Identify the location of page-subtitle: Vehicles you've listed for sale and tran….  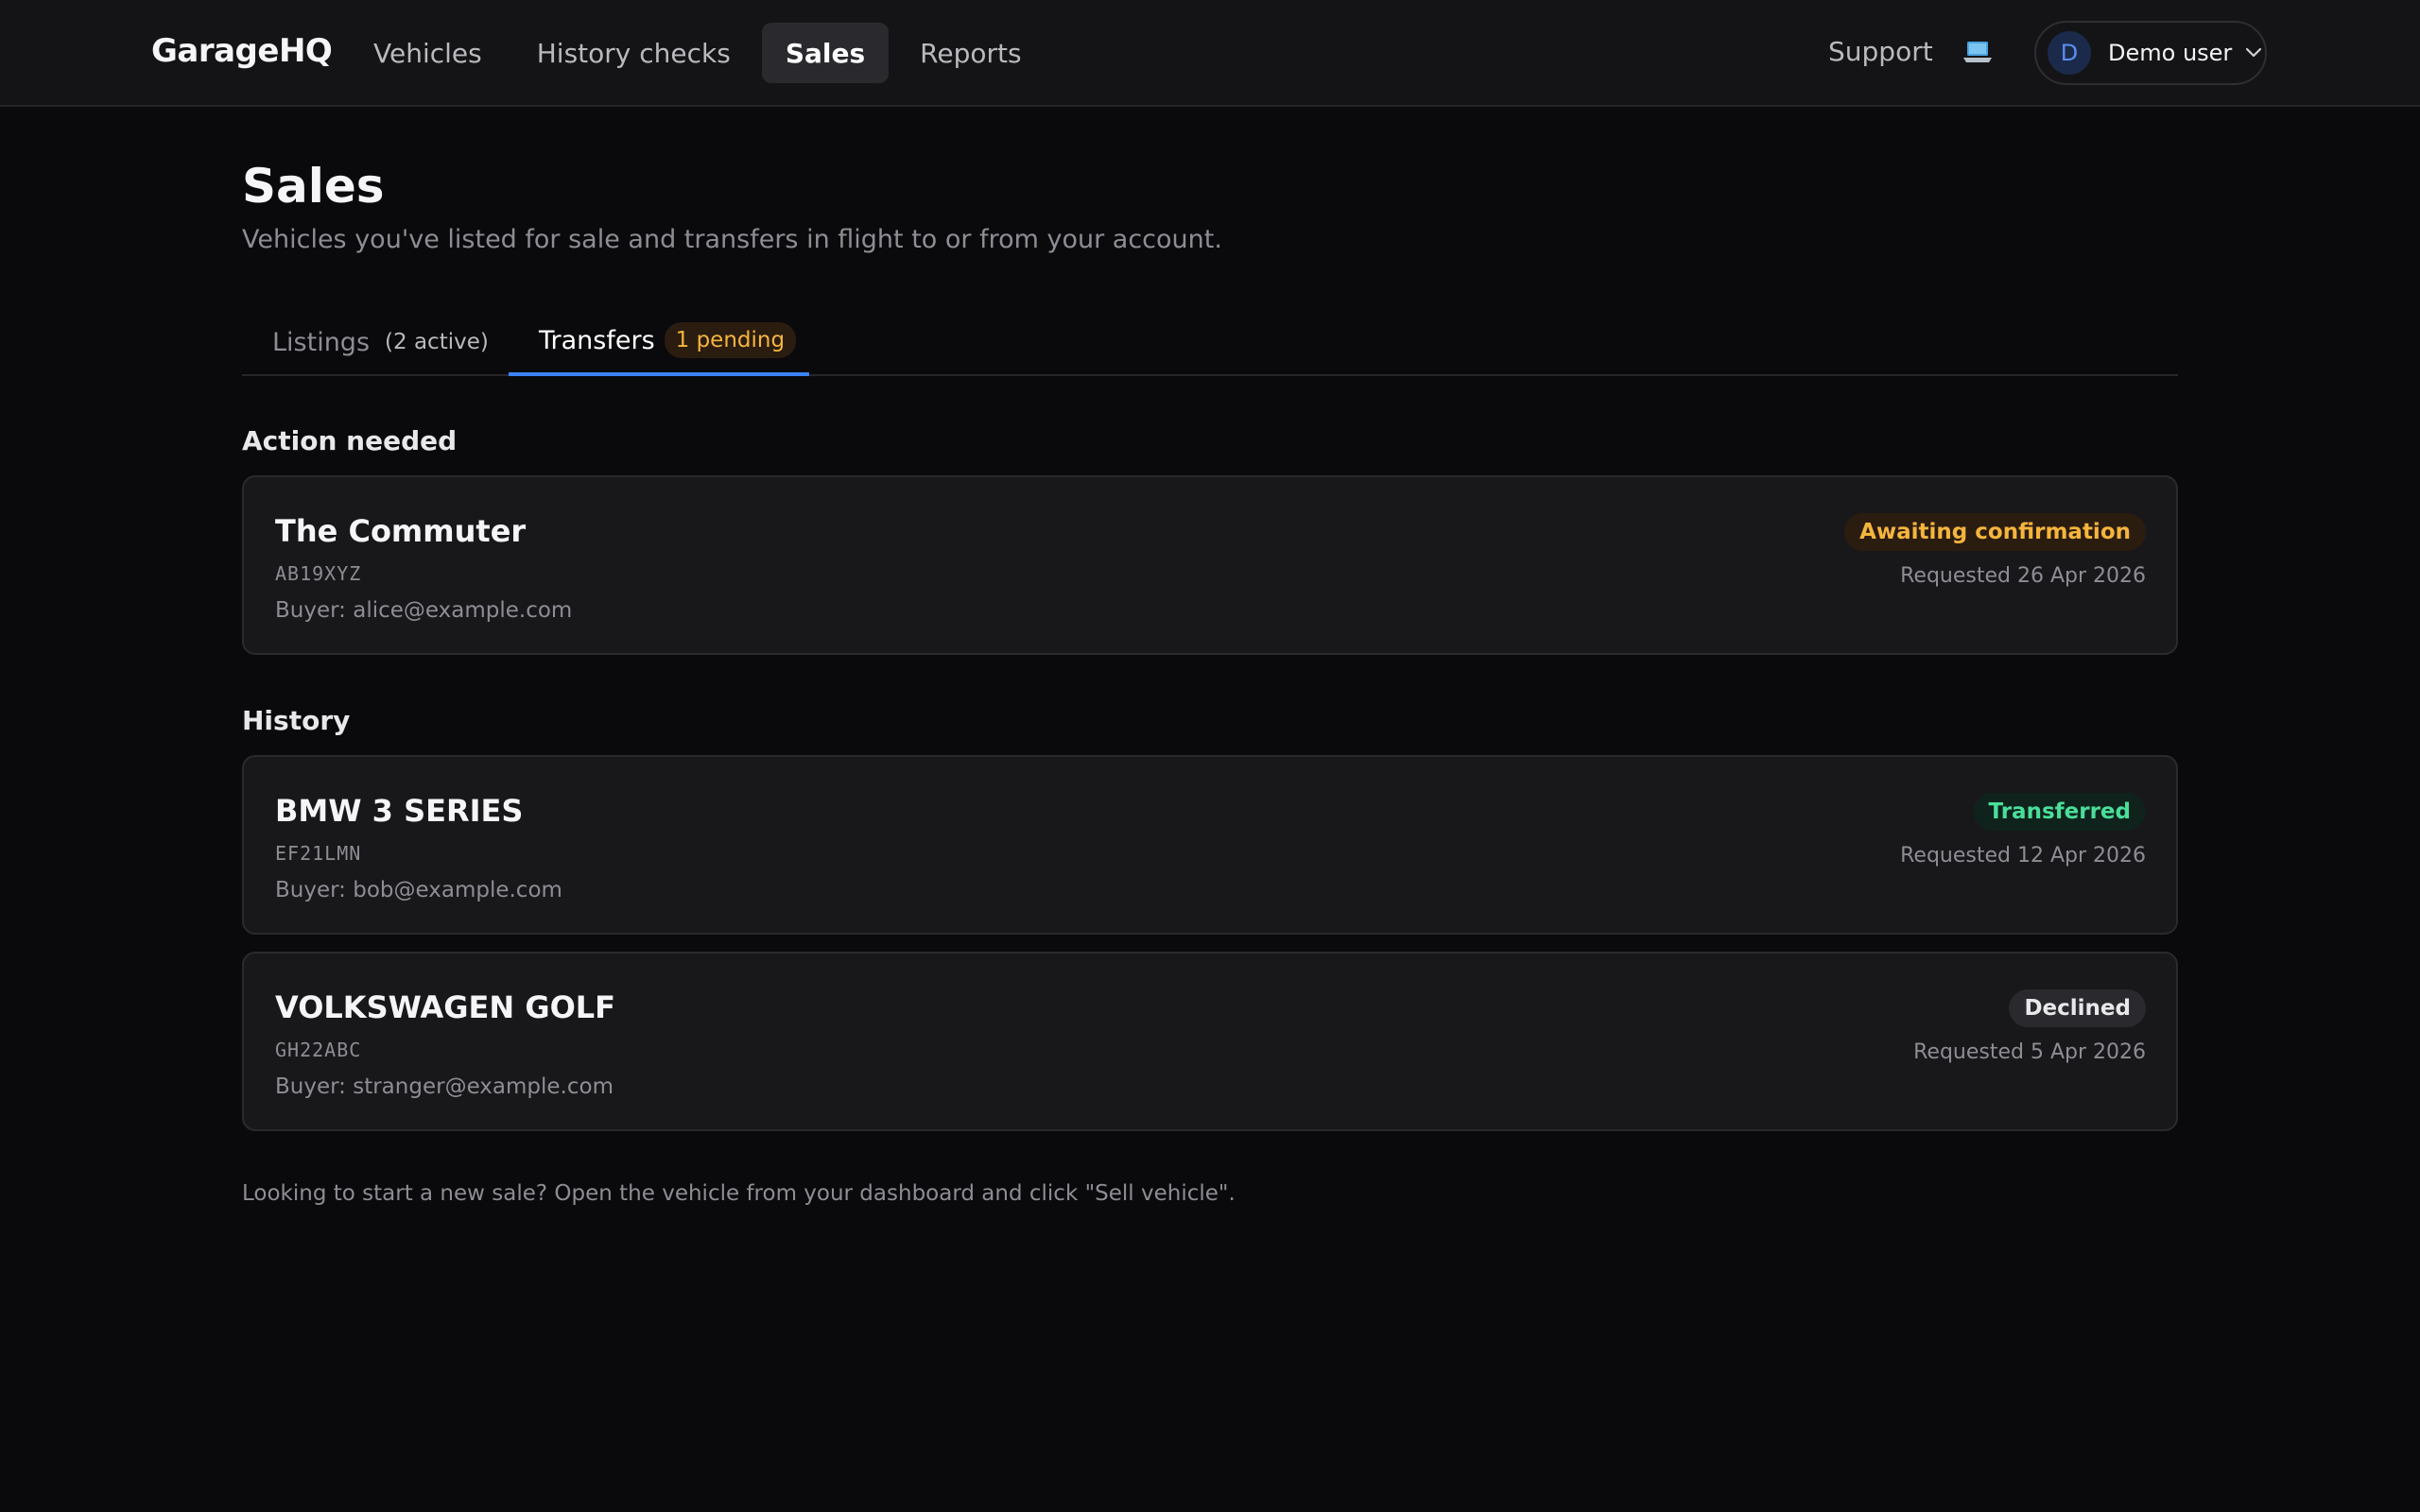
(732, 239).